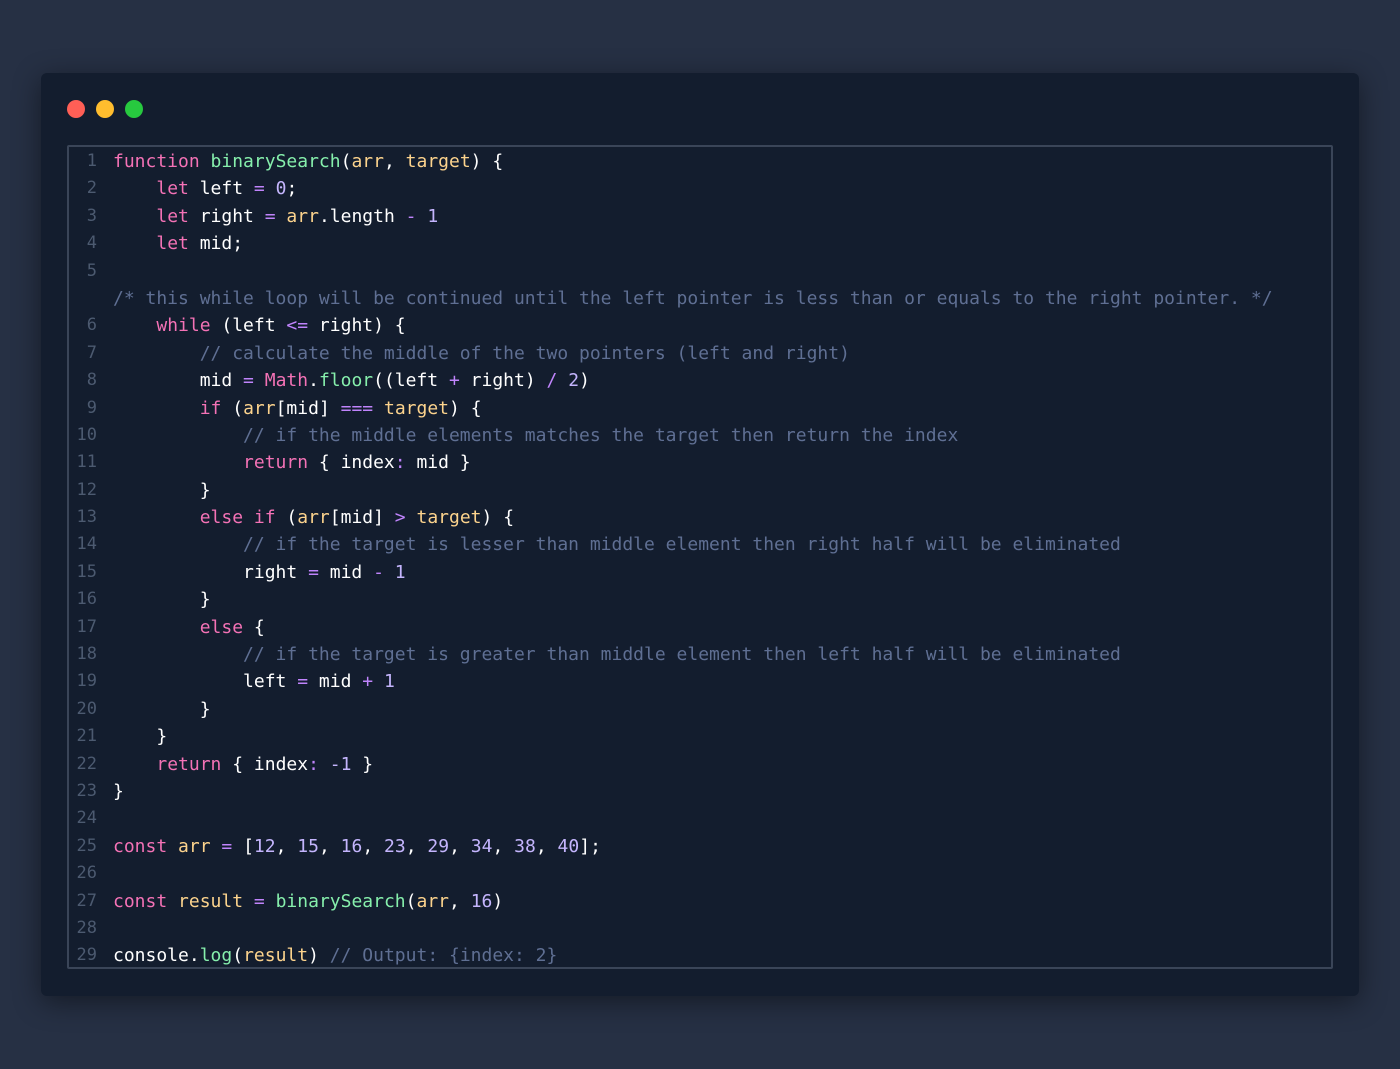  I want to click on line-number: 8, so click(91, 380).